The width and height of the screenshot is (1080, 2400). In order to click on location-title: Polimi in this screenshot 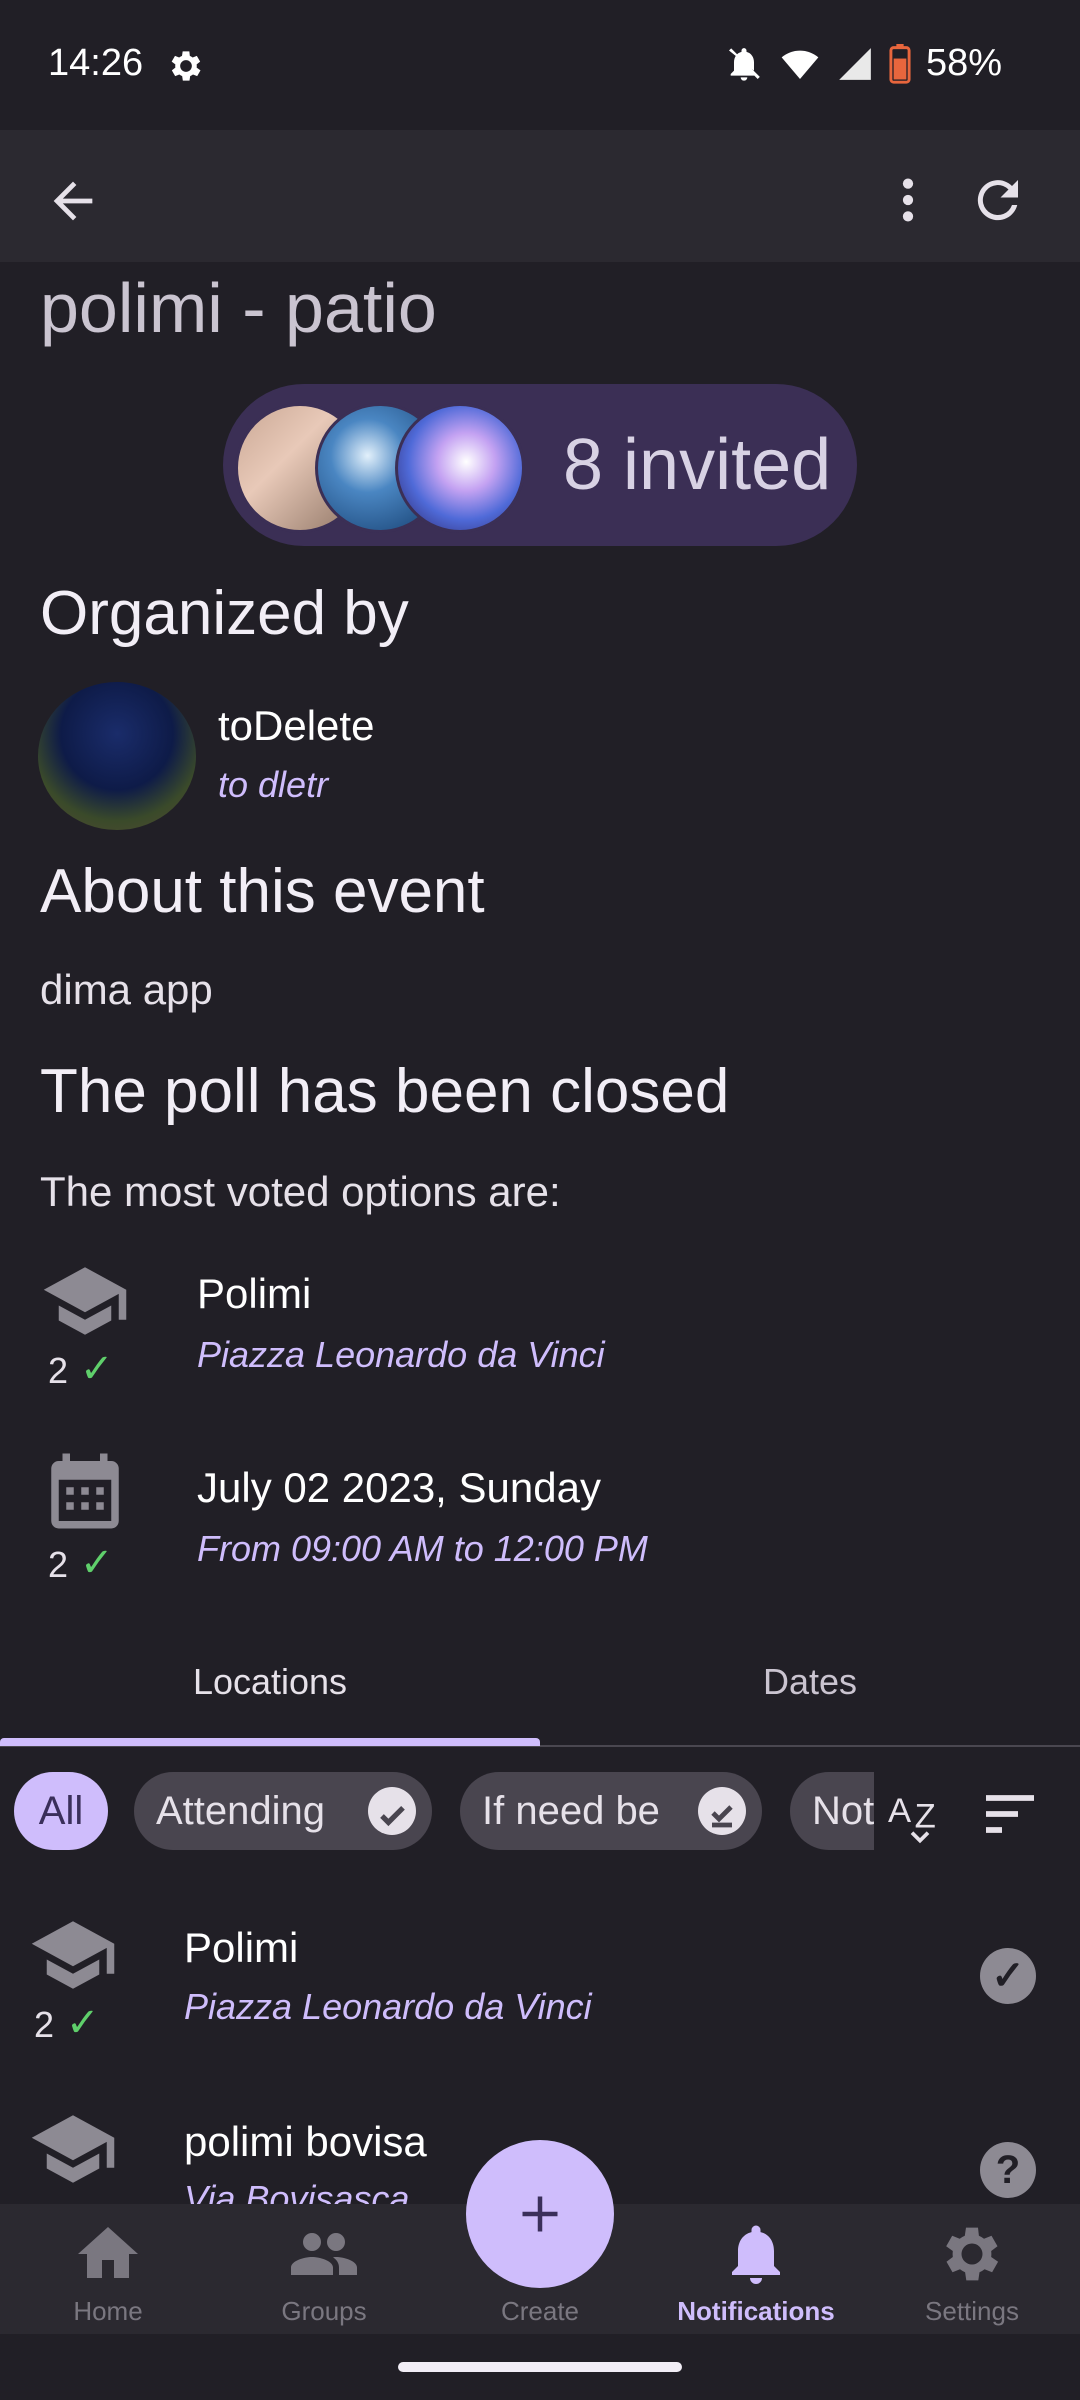, I will do `click(241, 1947)`.